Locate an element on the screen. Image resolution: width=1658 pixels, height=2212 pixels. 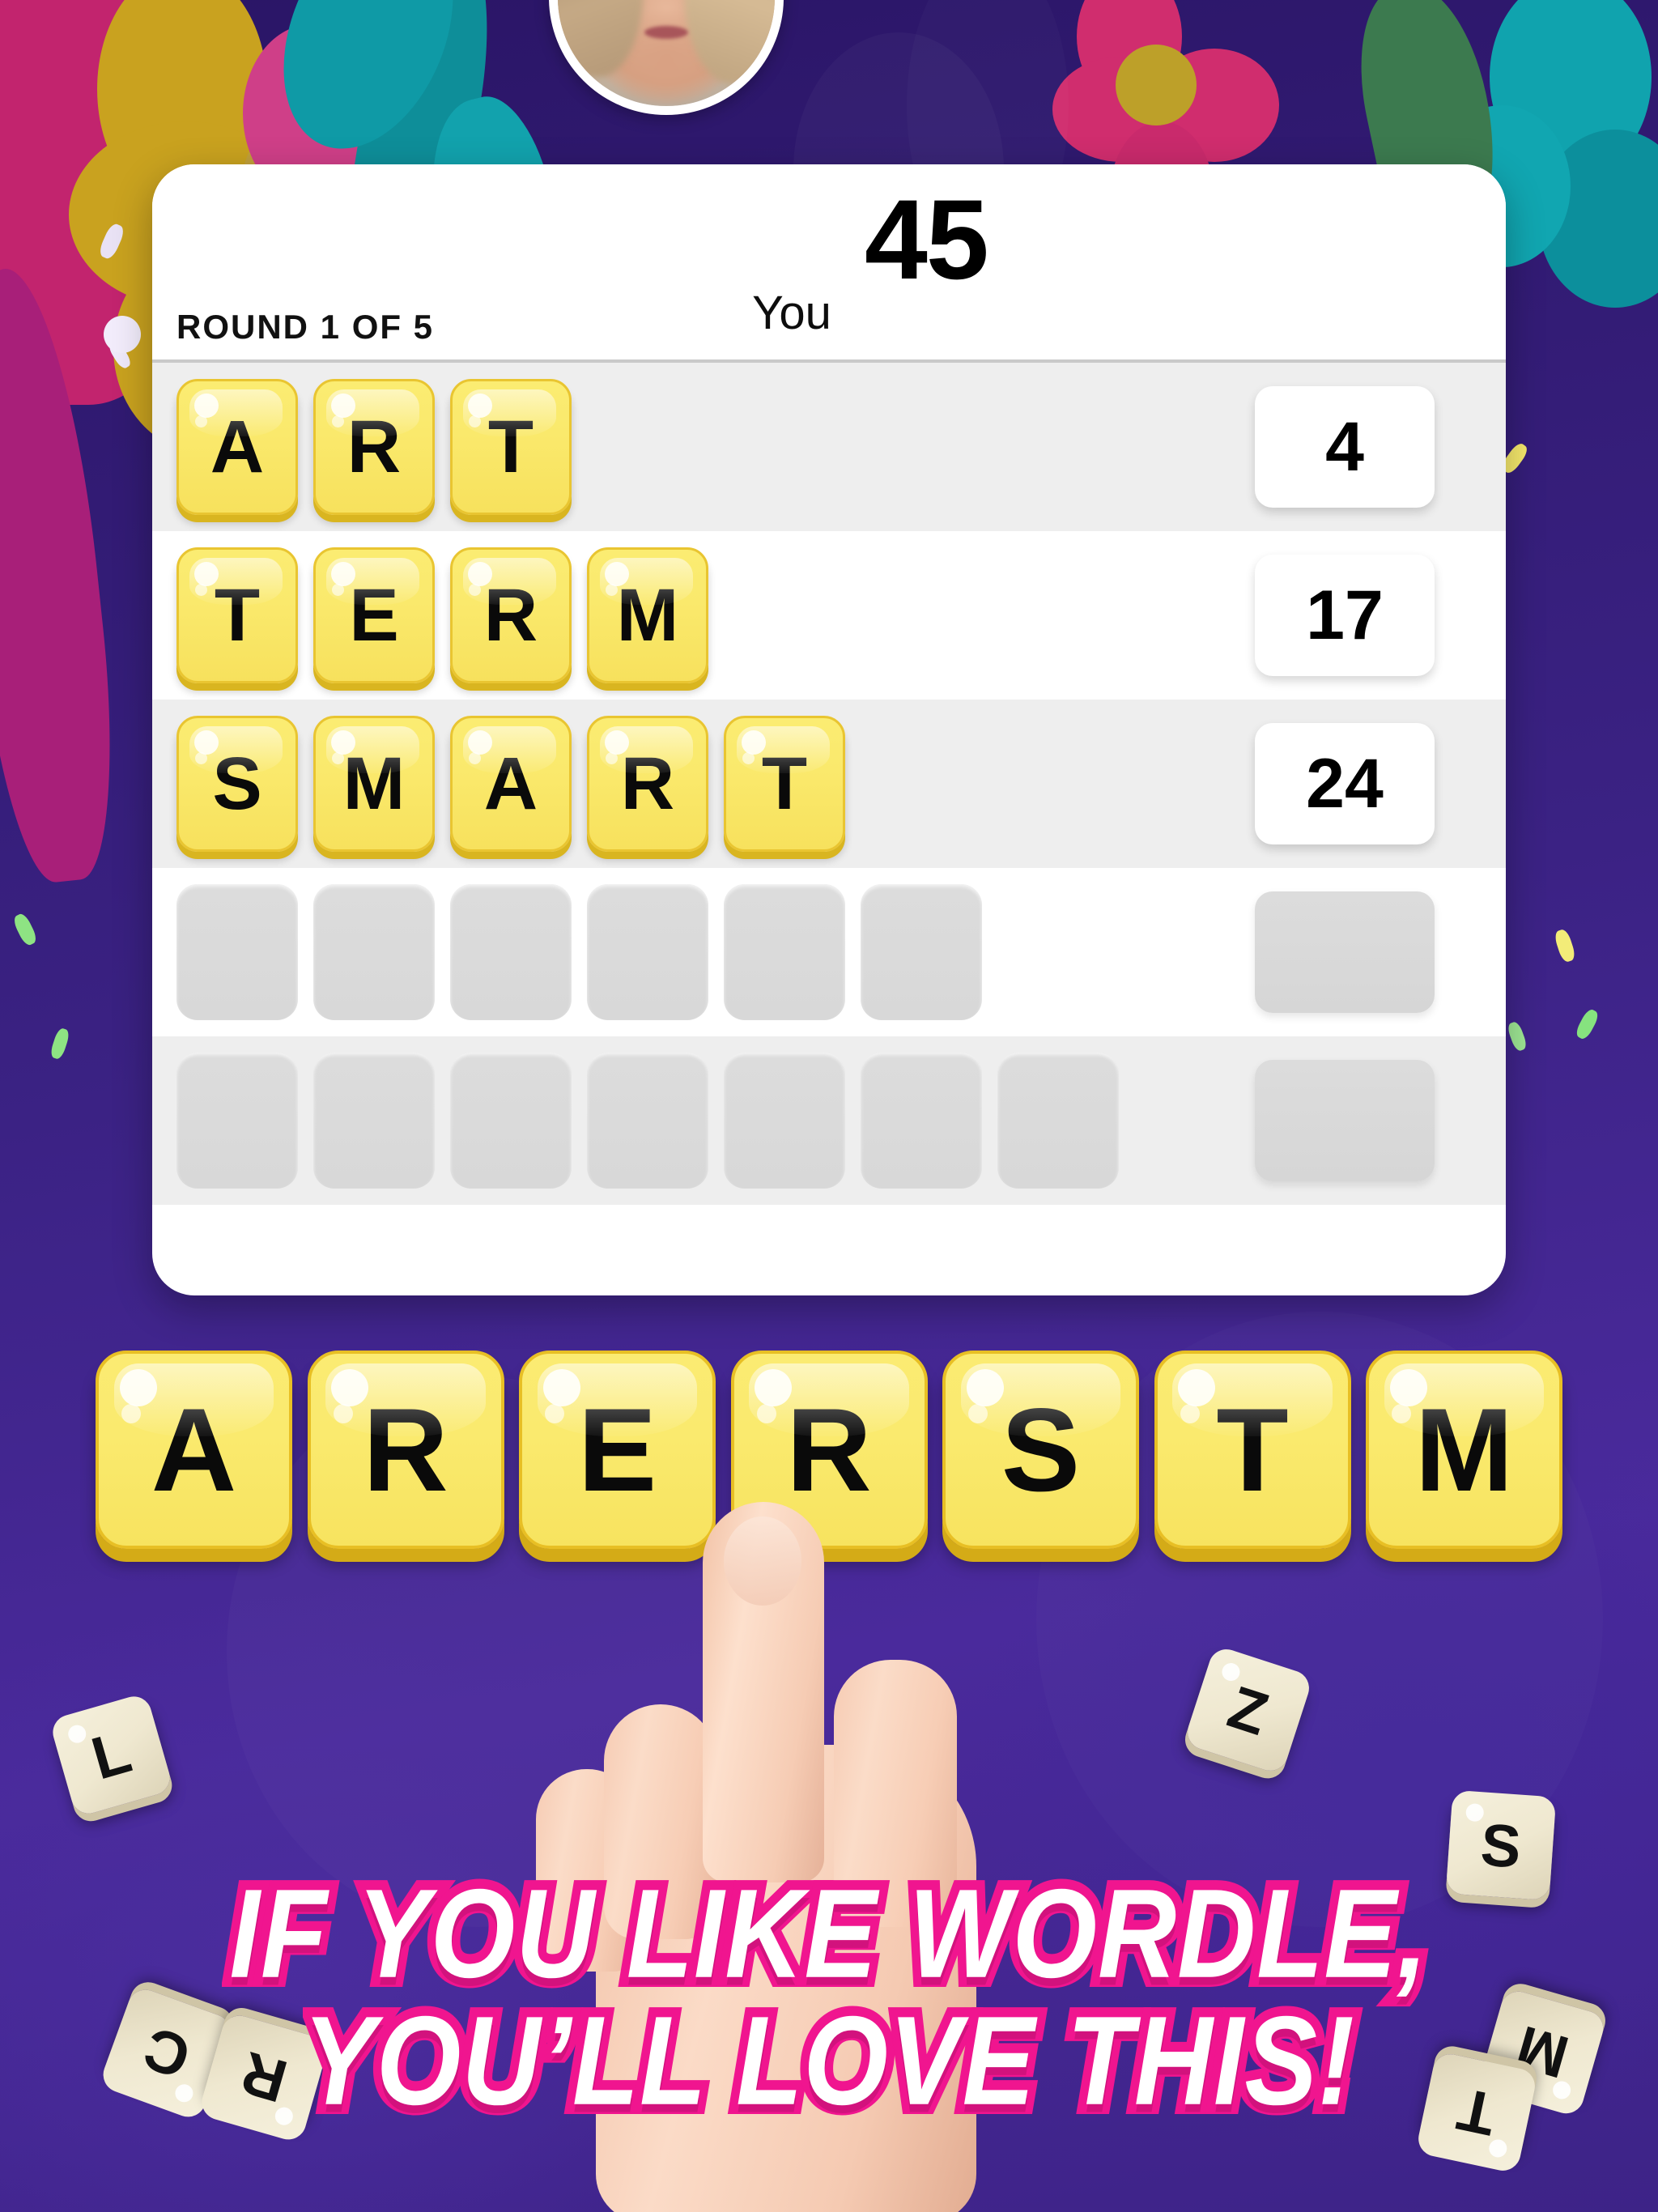
row-score-chip: 17 is located at coordinates (1345, 615).